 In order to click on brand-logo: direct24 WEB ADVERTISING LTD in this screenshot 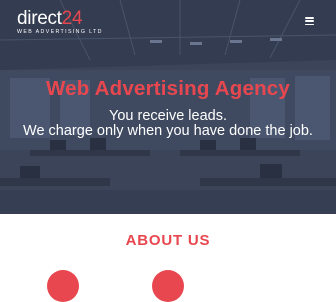, I will do `click(60, 22)`.